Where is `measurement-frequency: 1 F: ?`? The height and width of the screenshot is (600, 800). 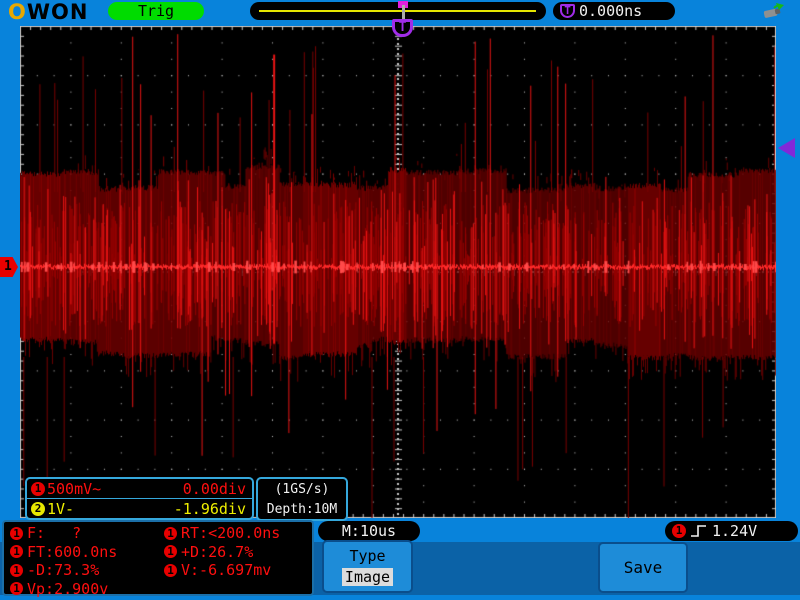
measurement-frequency: 1 F: ? is located at coordinates (63, 533).